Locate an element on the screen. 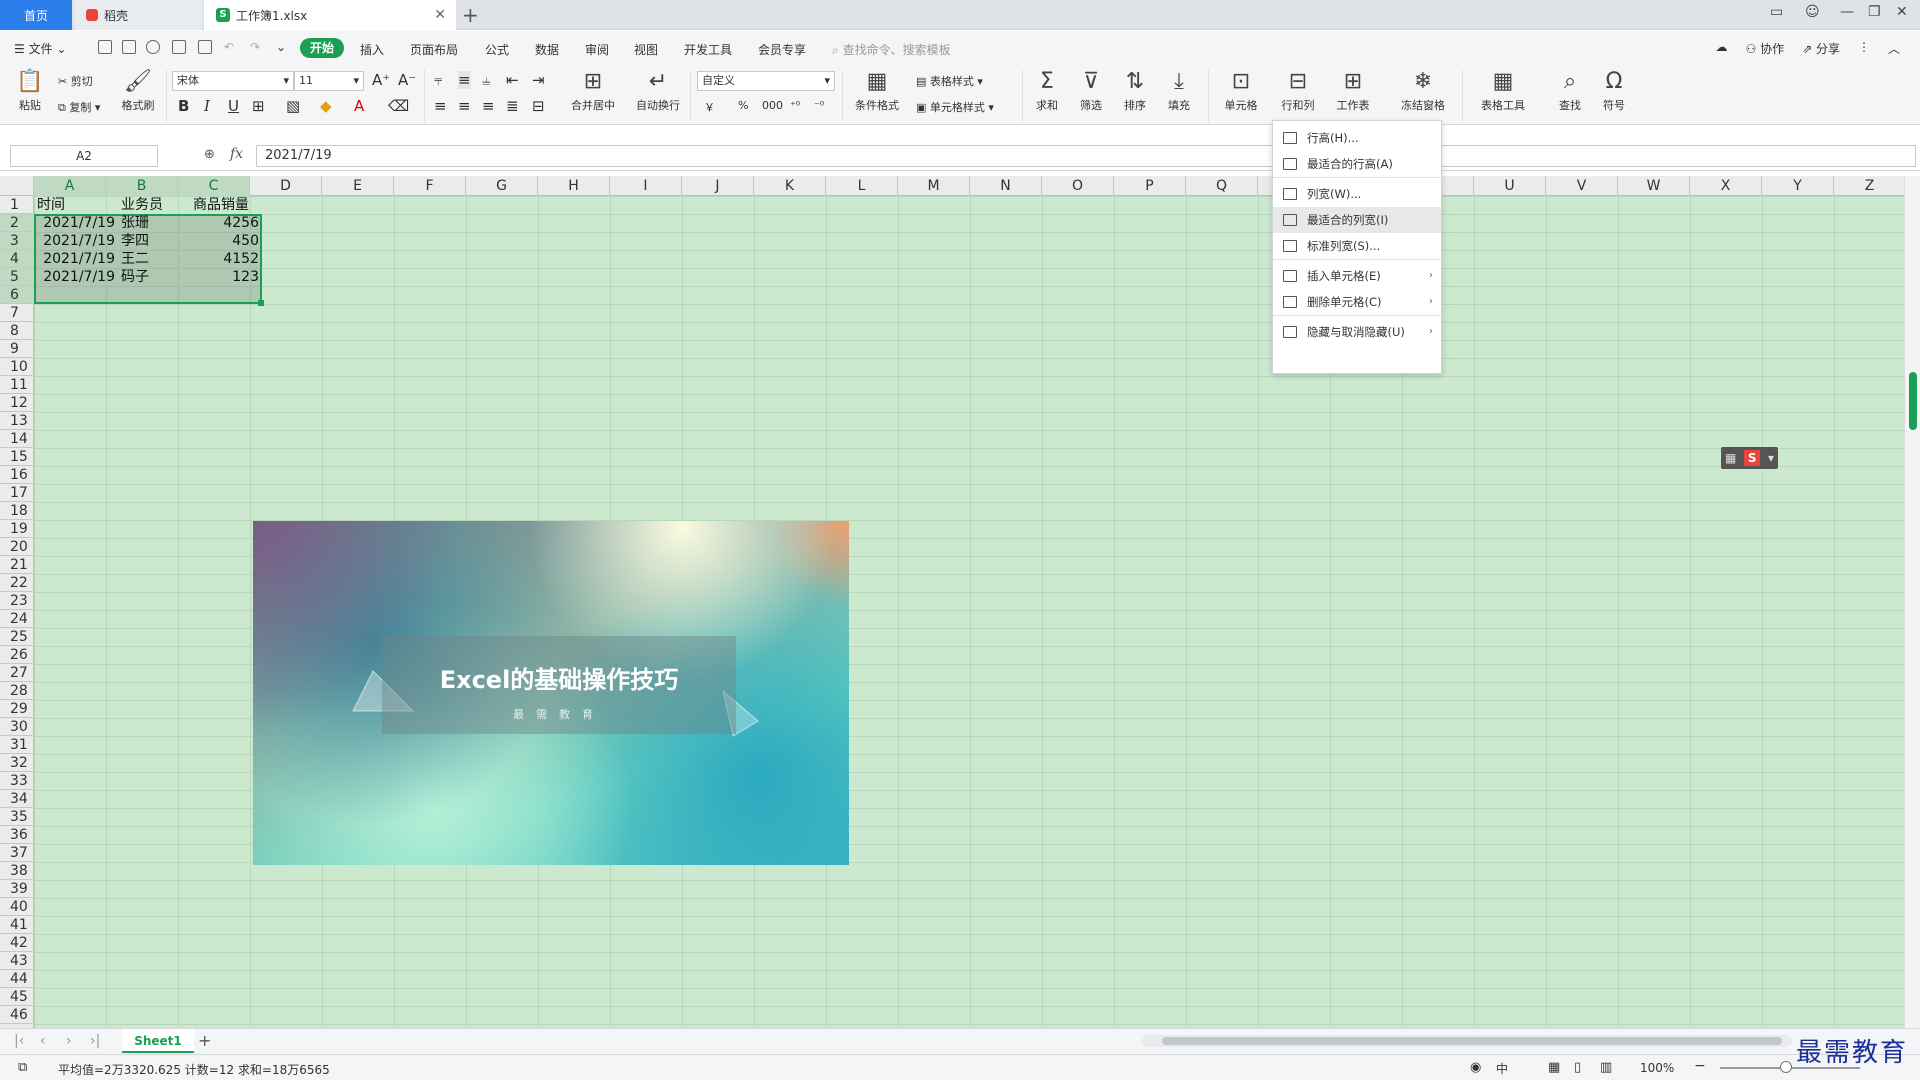 The width and height of the screenshot is (1920, 1080). save-icon is located at coordinates (129, 47).